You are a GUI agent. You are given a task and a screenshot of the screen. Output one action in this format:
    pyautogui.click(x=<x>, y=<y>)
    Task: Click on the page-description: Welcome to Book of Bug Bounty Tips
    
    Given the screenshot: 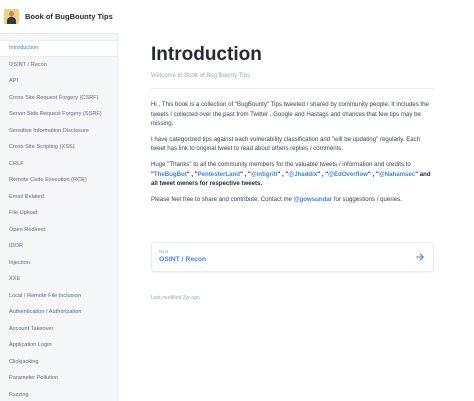 What is the action you would take?
    pyautogui.click(x=200, y=76)
    